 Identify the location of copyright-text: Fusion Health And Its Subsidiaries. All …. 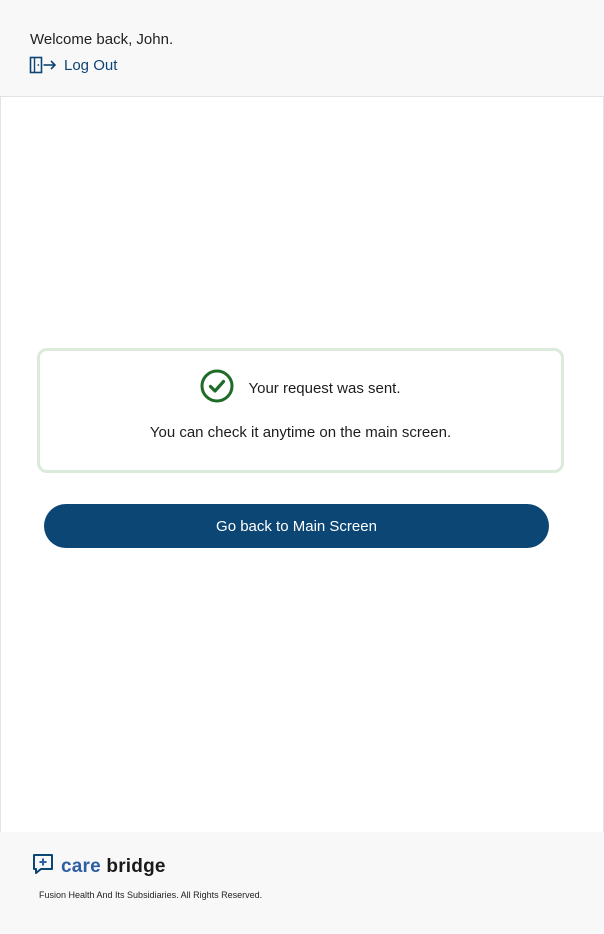
(151, 895).